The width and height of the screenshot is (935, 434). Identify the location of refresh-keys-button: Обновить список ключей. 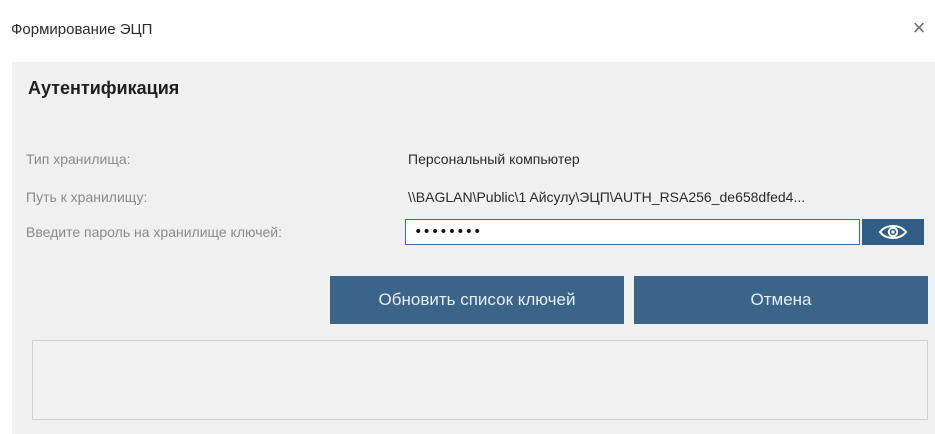
(477, 300).